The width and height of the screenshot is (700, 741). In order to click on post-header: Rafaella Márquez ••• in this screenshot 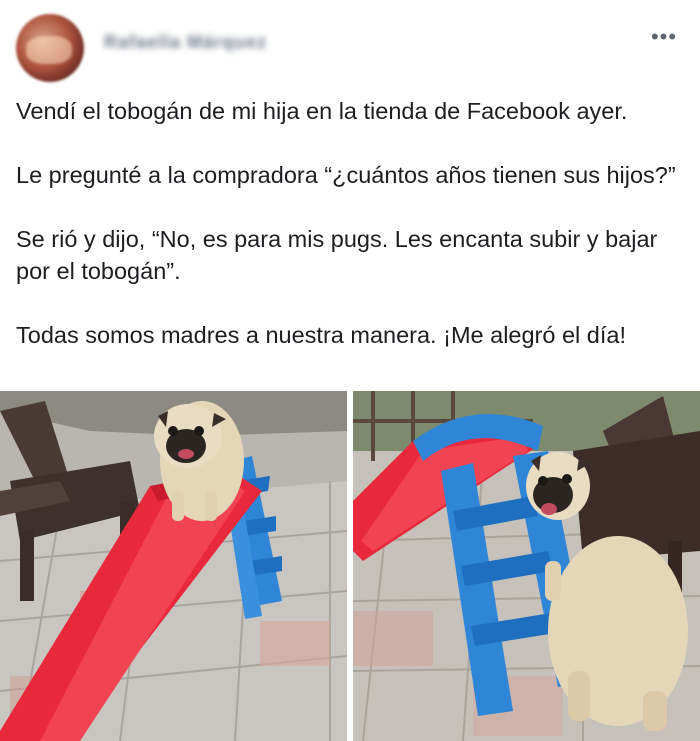, I will do `click(350, 45)`.